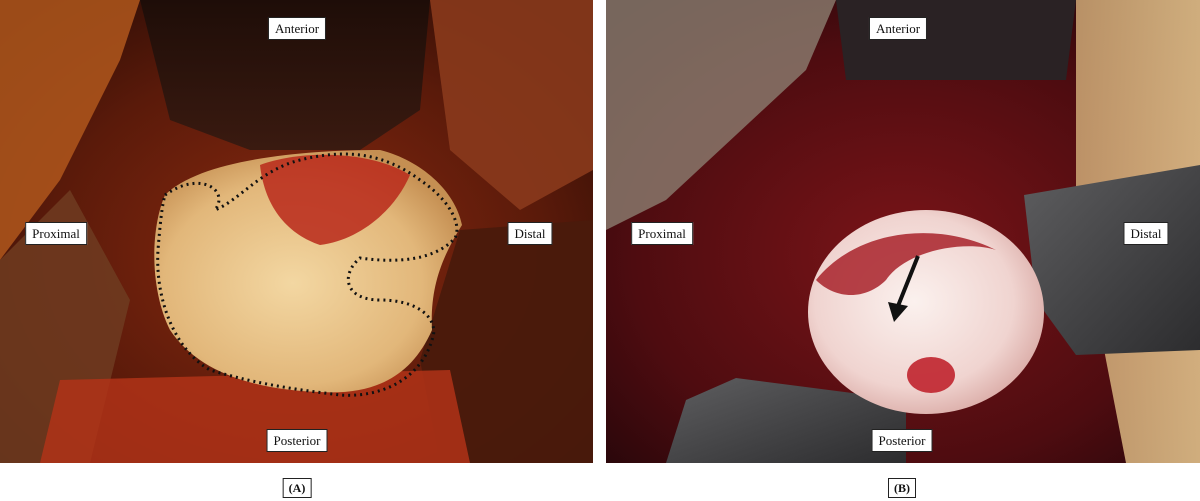  What do you see at coordinates (1146, 233) in the screenshot?
I see `label-distal-b: Distal` at bounding box center [1146, 233].